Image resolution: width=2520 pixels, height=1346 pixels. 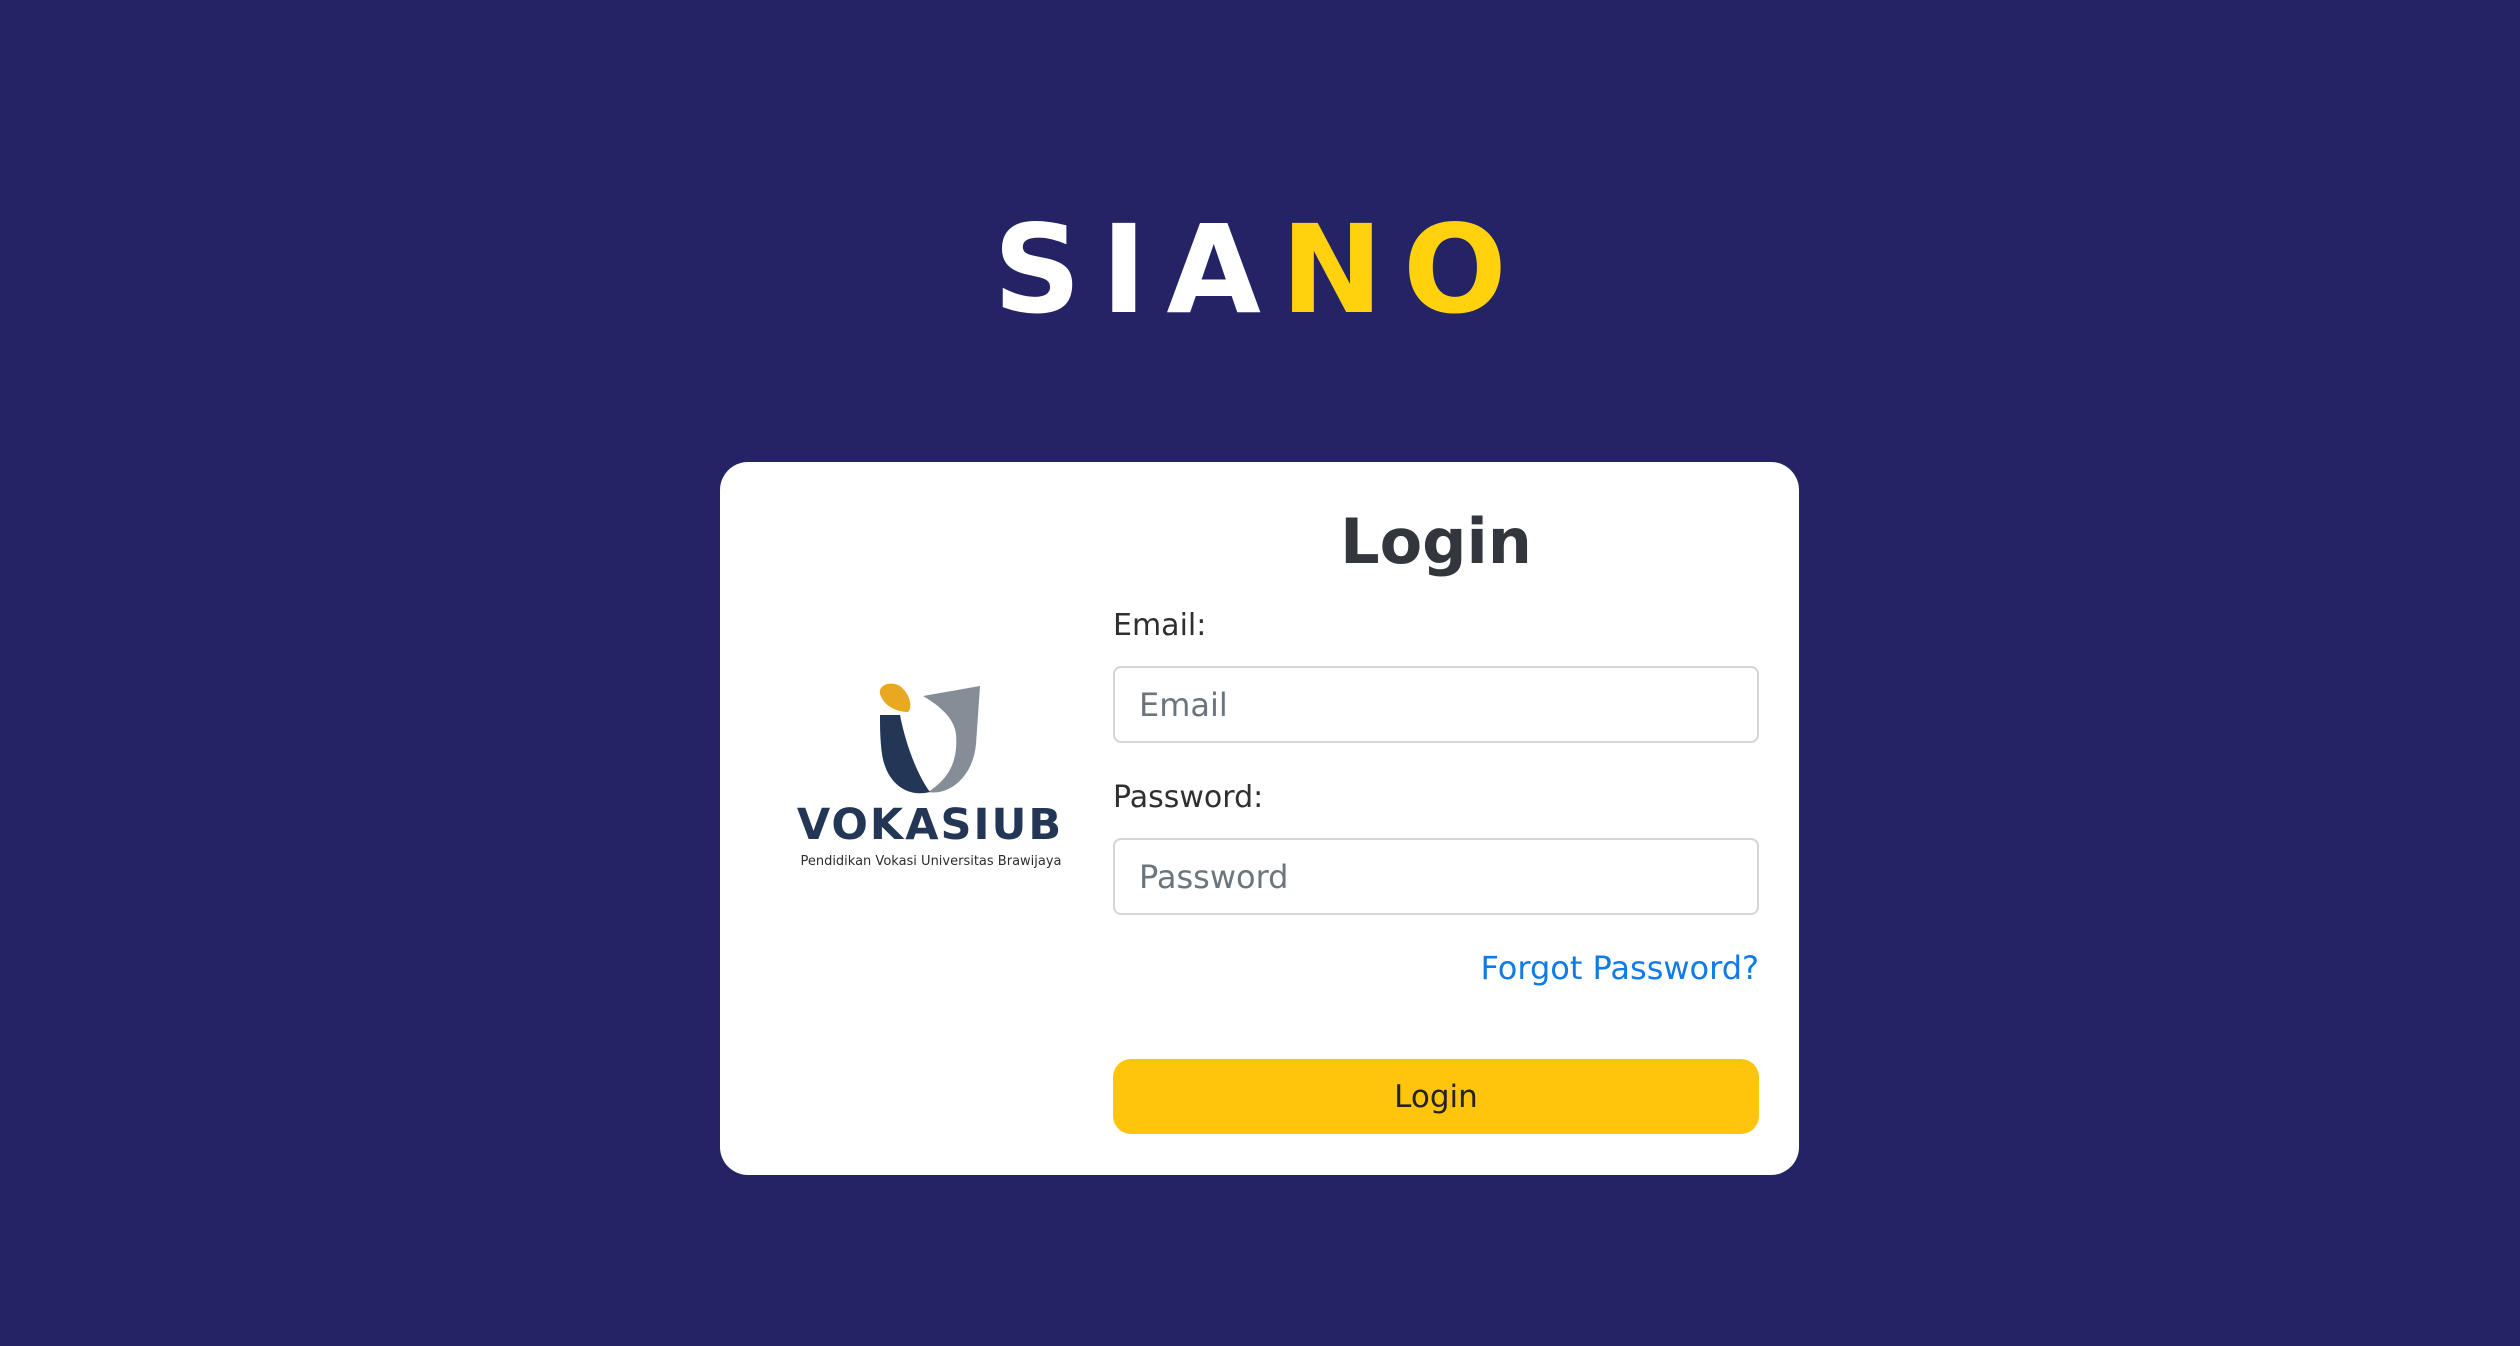 I want to click on app-title: SIANO, so click(x=1260, y=270).